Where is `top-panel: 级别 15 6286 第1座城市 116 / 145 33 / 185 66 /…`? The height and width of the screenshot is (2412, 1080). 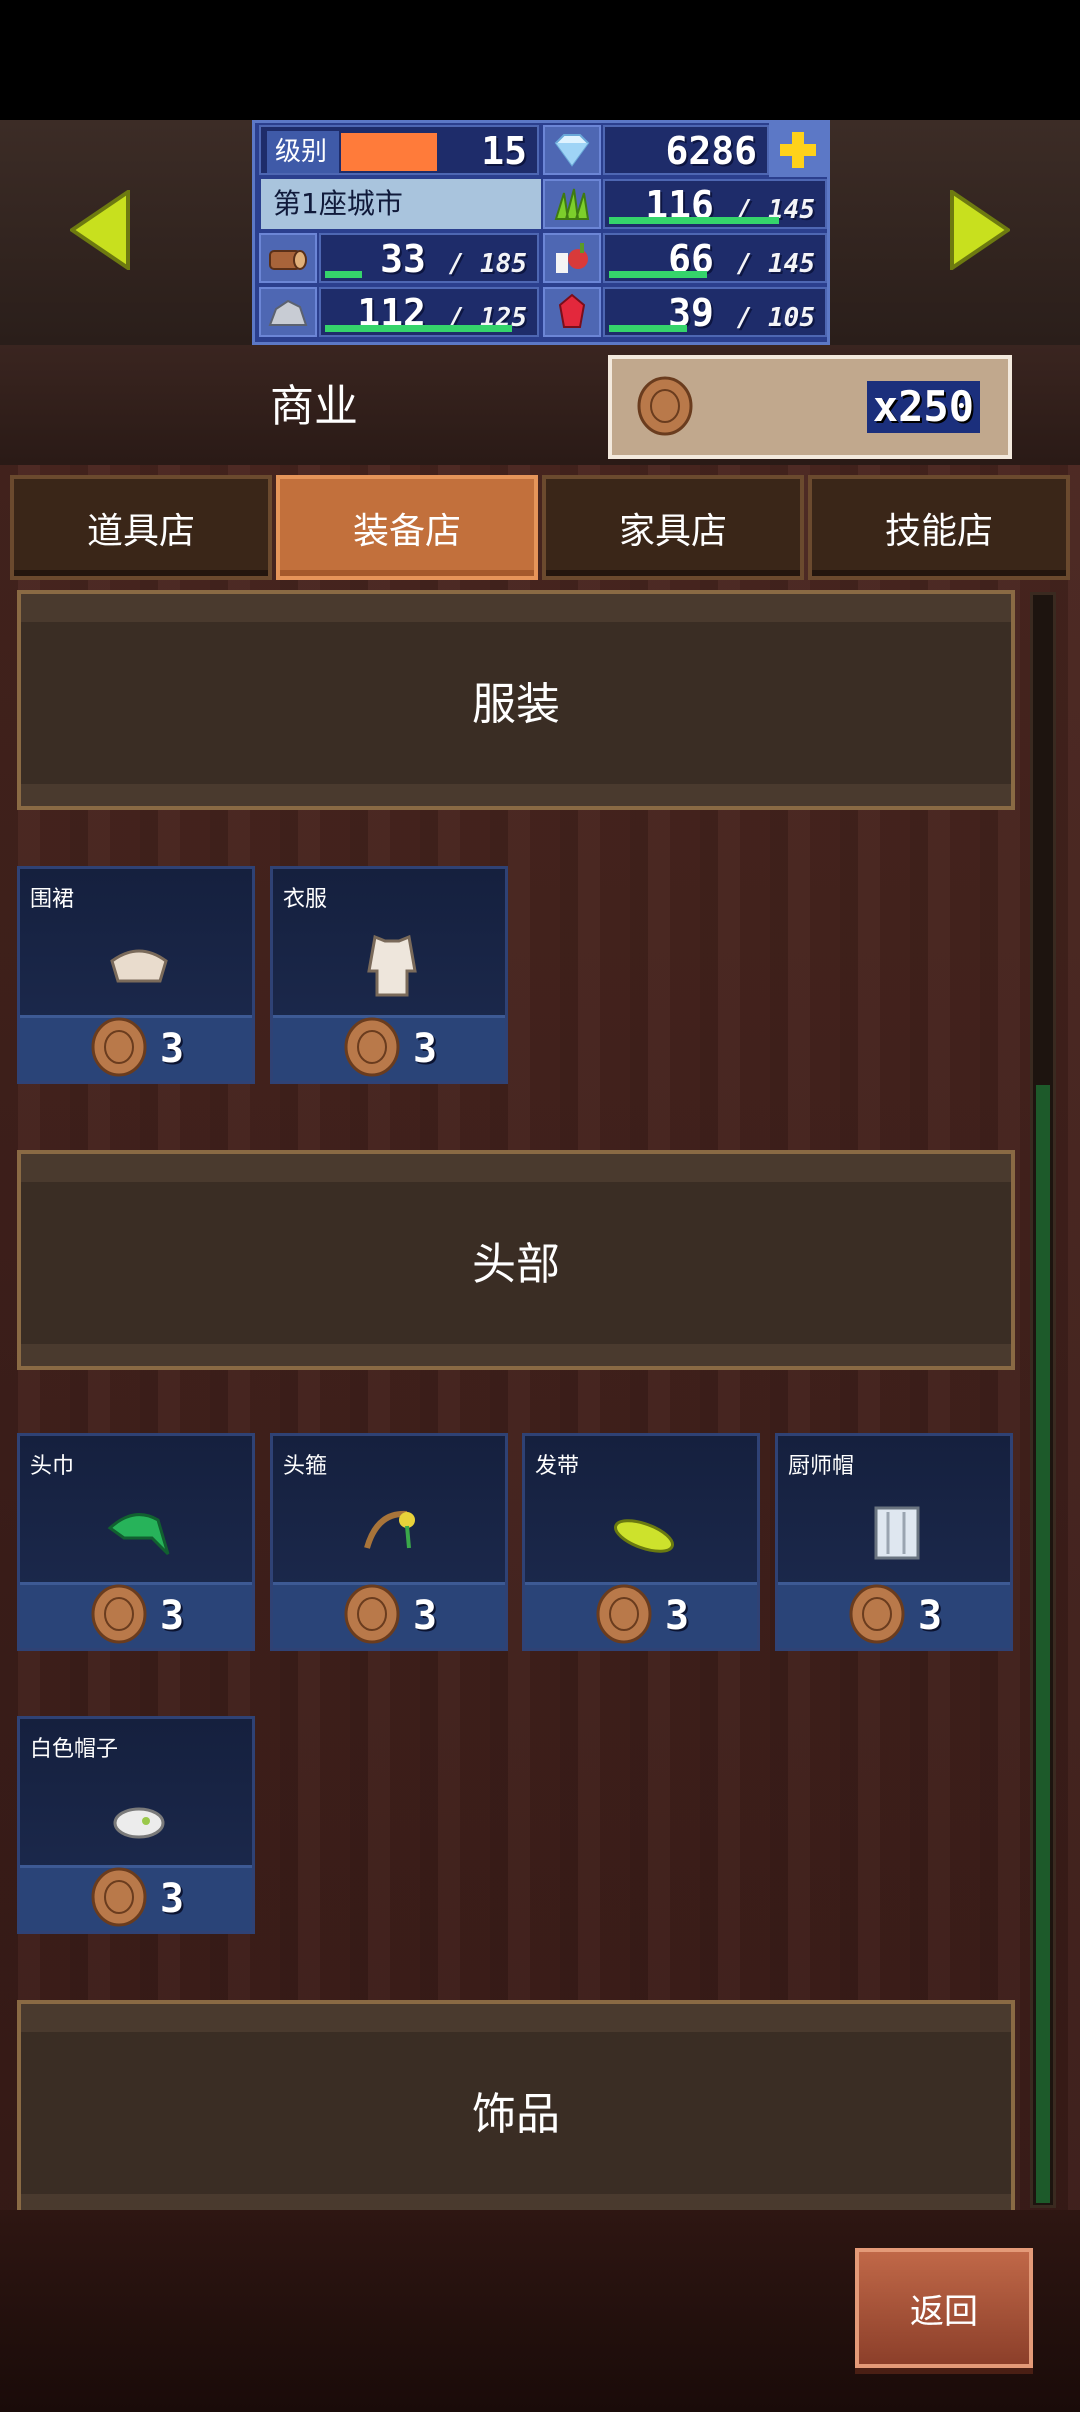 top-panel: 级别 15 6286 第1座城市 116 / 145 33 / 185 66 /… is located at coordinates (540, 232).